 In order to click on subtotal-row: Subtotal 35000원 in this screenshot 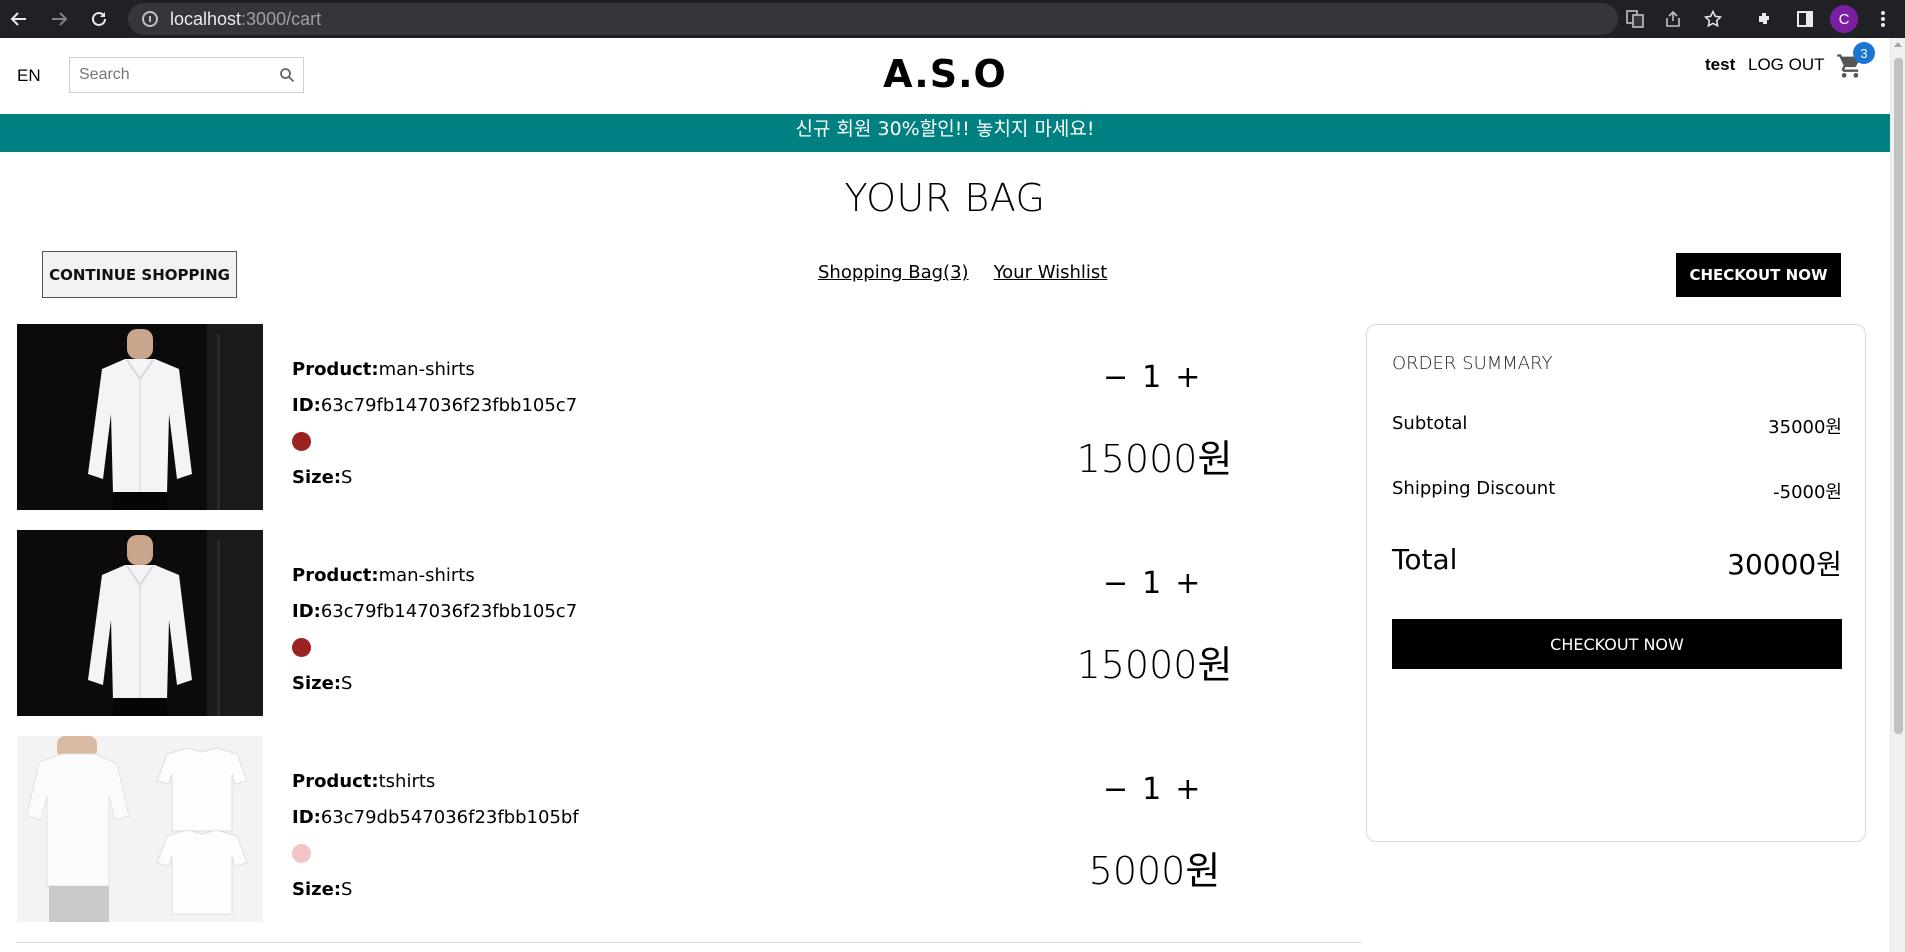, I will do `click(1617, 426)`.